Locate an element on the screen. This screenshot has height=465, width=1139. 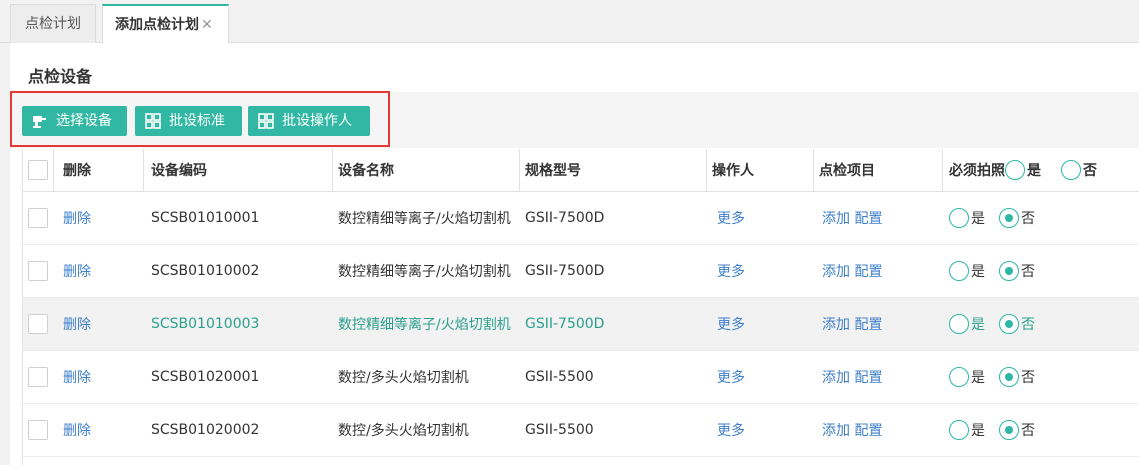
row-code: SCSB01020001 is located at coordinates (205, 377).